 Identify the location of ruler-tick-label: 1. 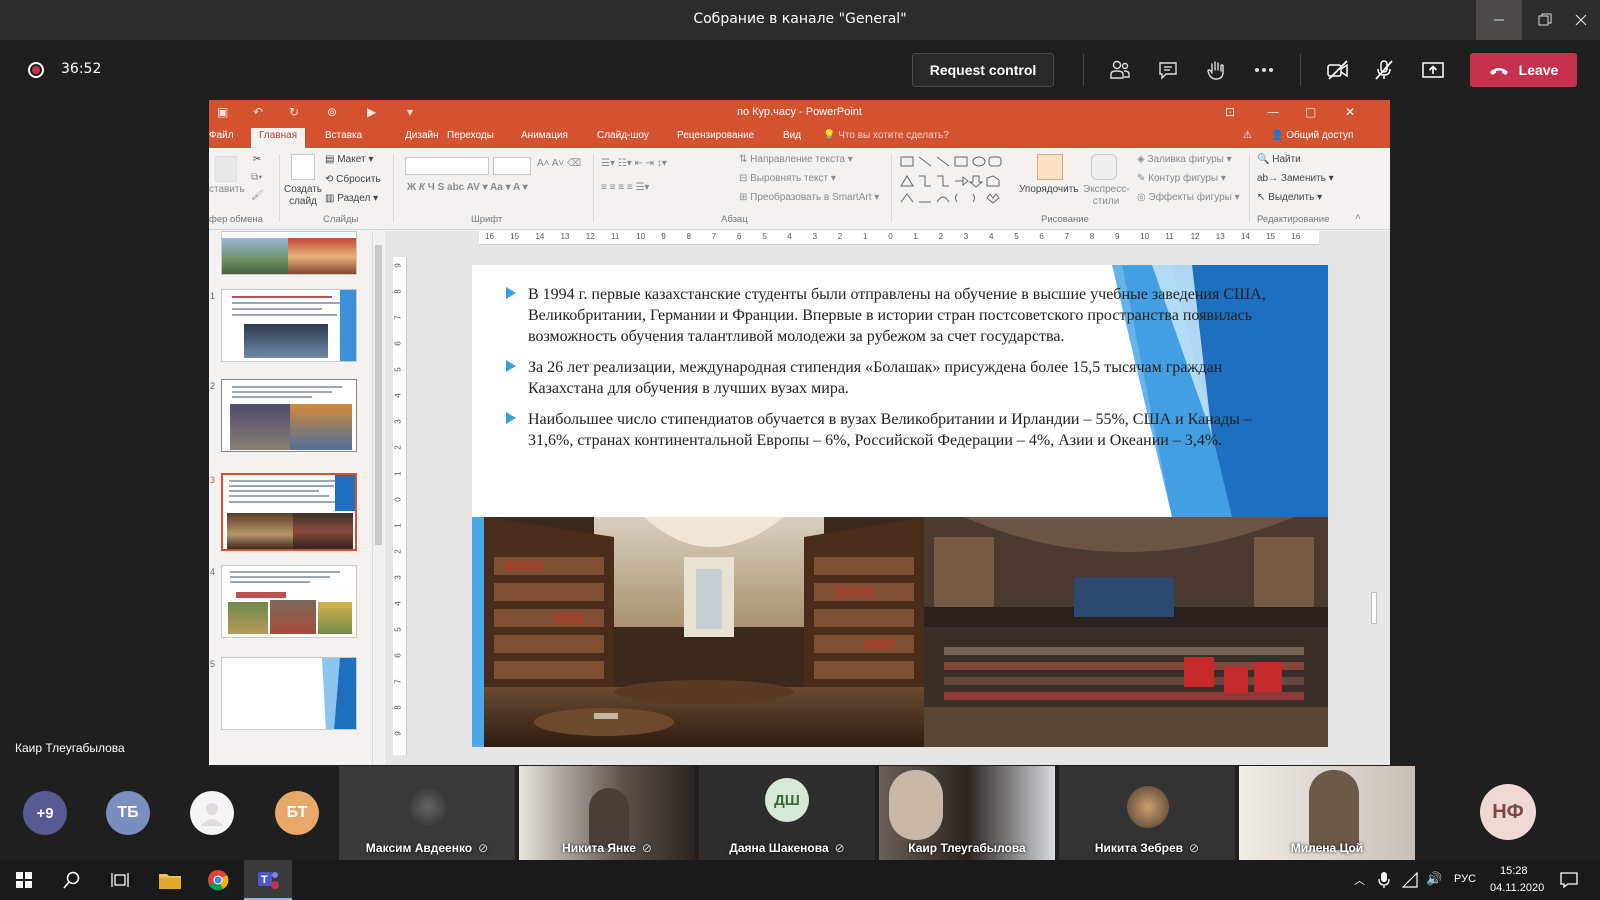
(865, 236).